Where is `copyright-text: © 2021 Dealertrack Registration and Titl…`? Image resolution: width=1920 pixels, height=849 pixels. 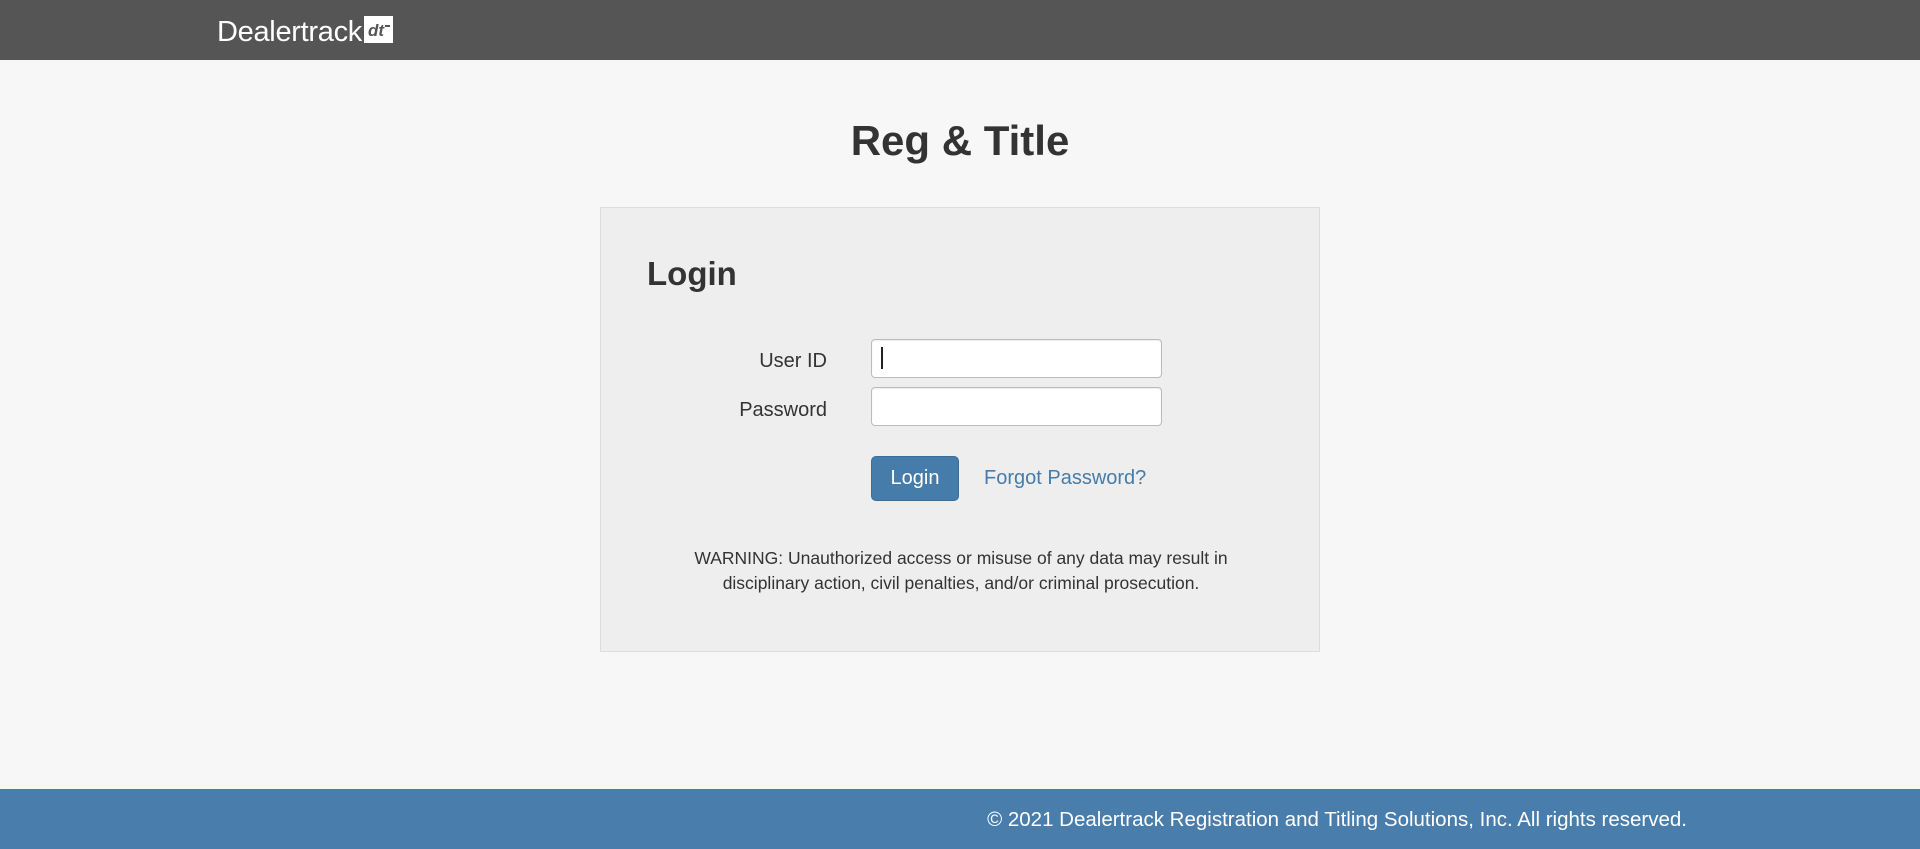 copyright-text: © 2021 Dealertrack Registration and Titl… is located at coordinates (1337, 819).